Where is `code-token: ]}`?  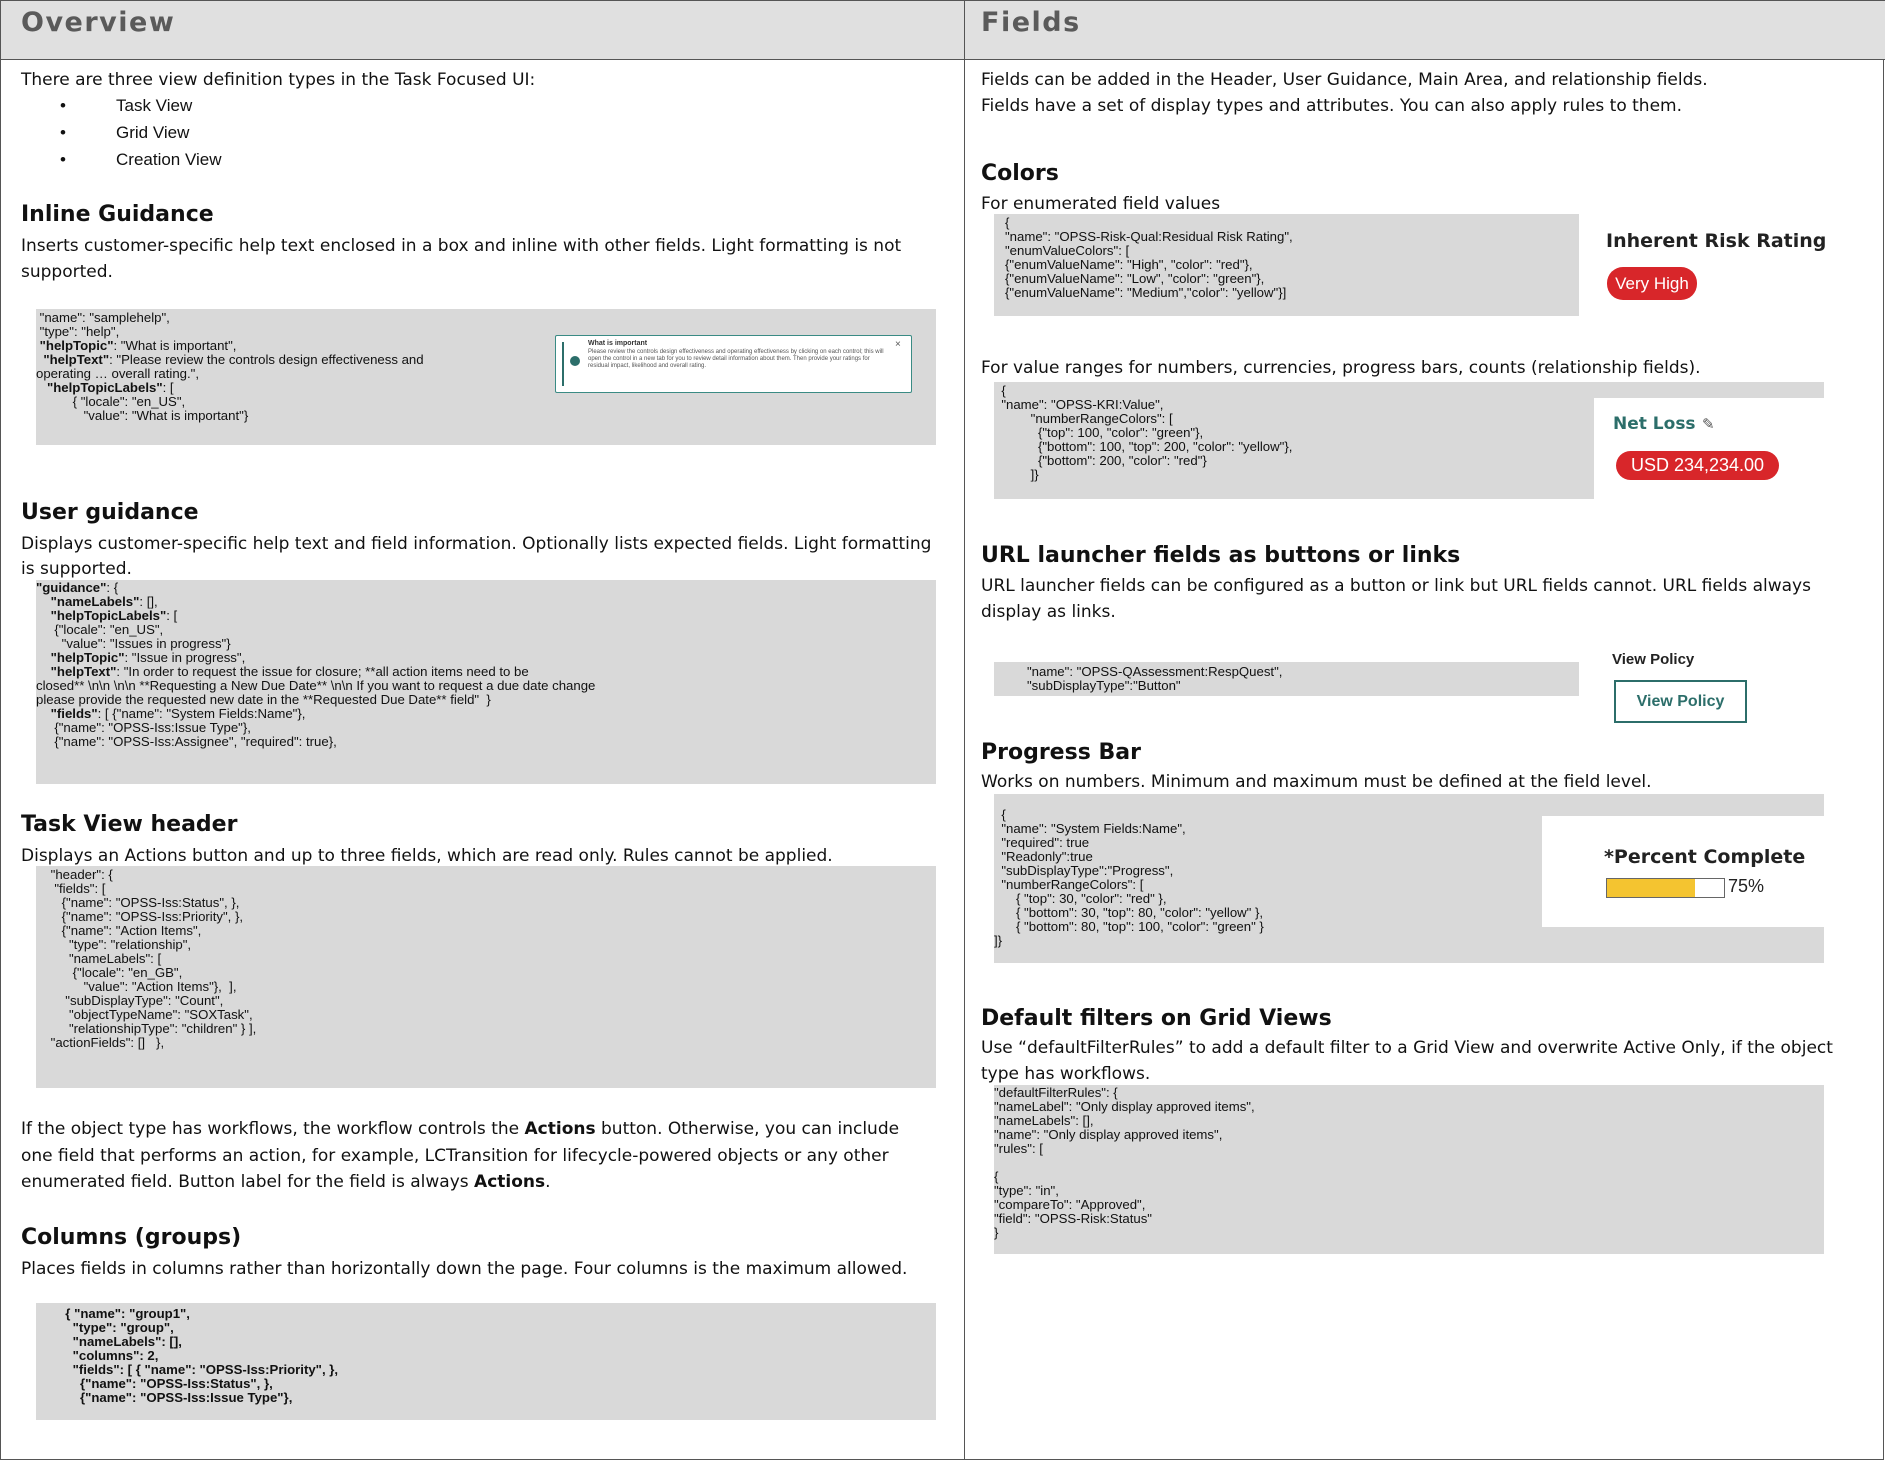
code-token: ]} is located at coordinates (998, 940).